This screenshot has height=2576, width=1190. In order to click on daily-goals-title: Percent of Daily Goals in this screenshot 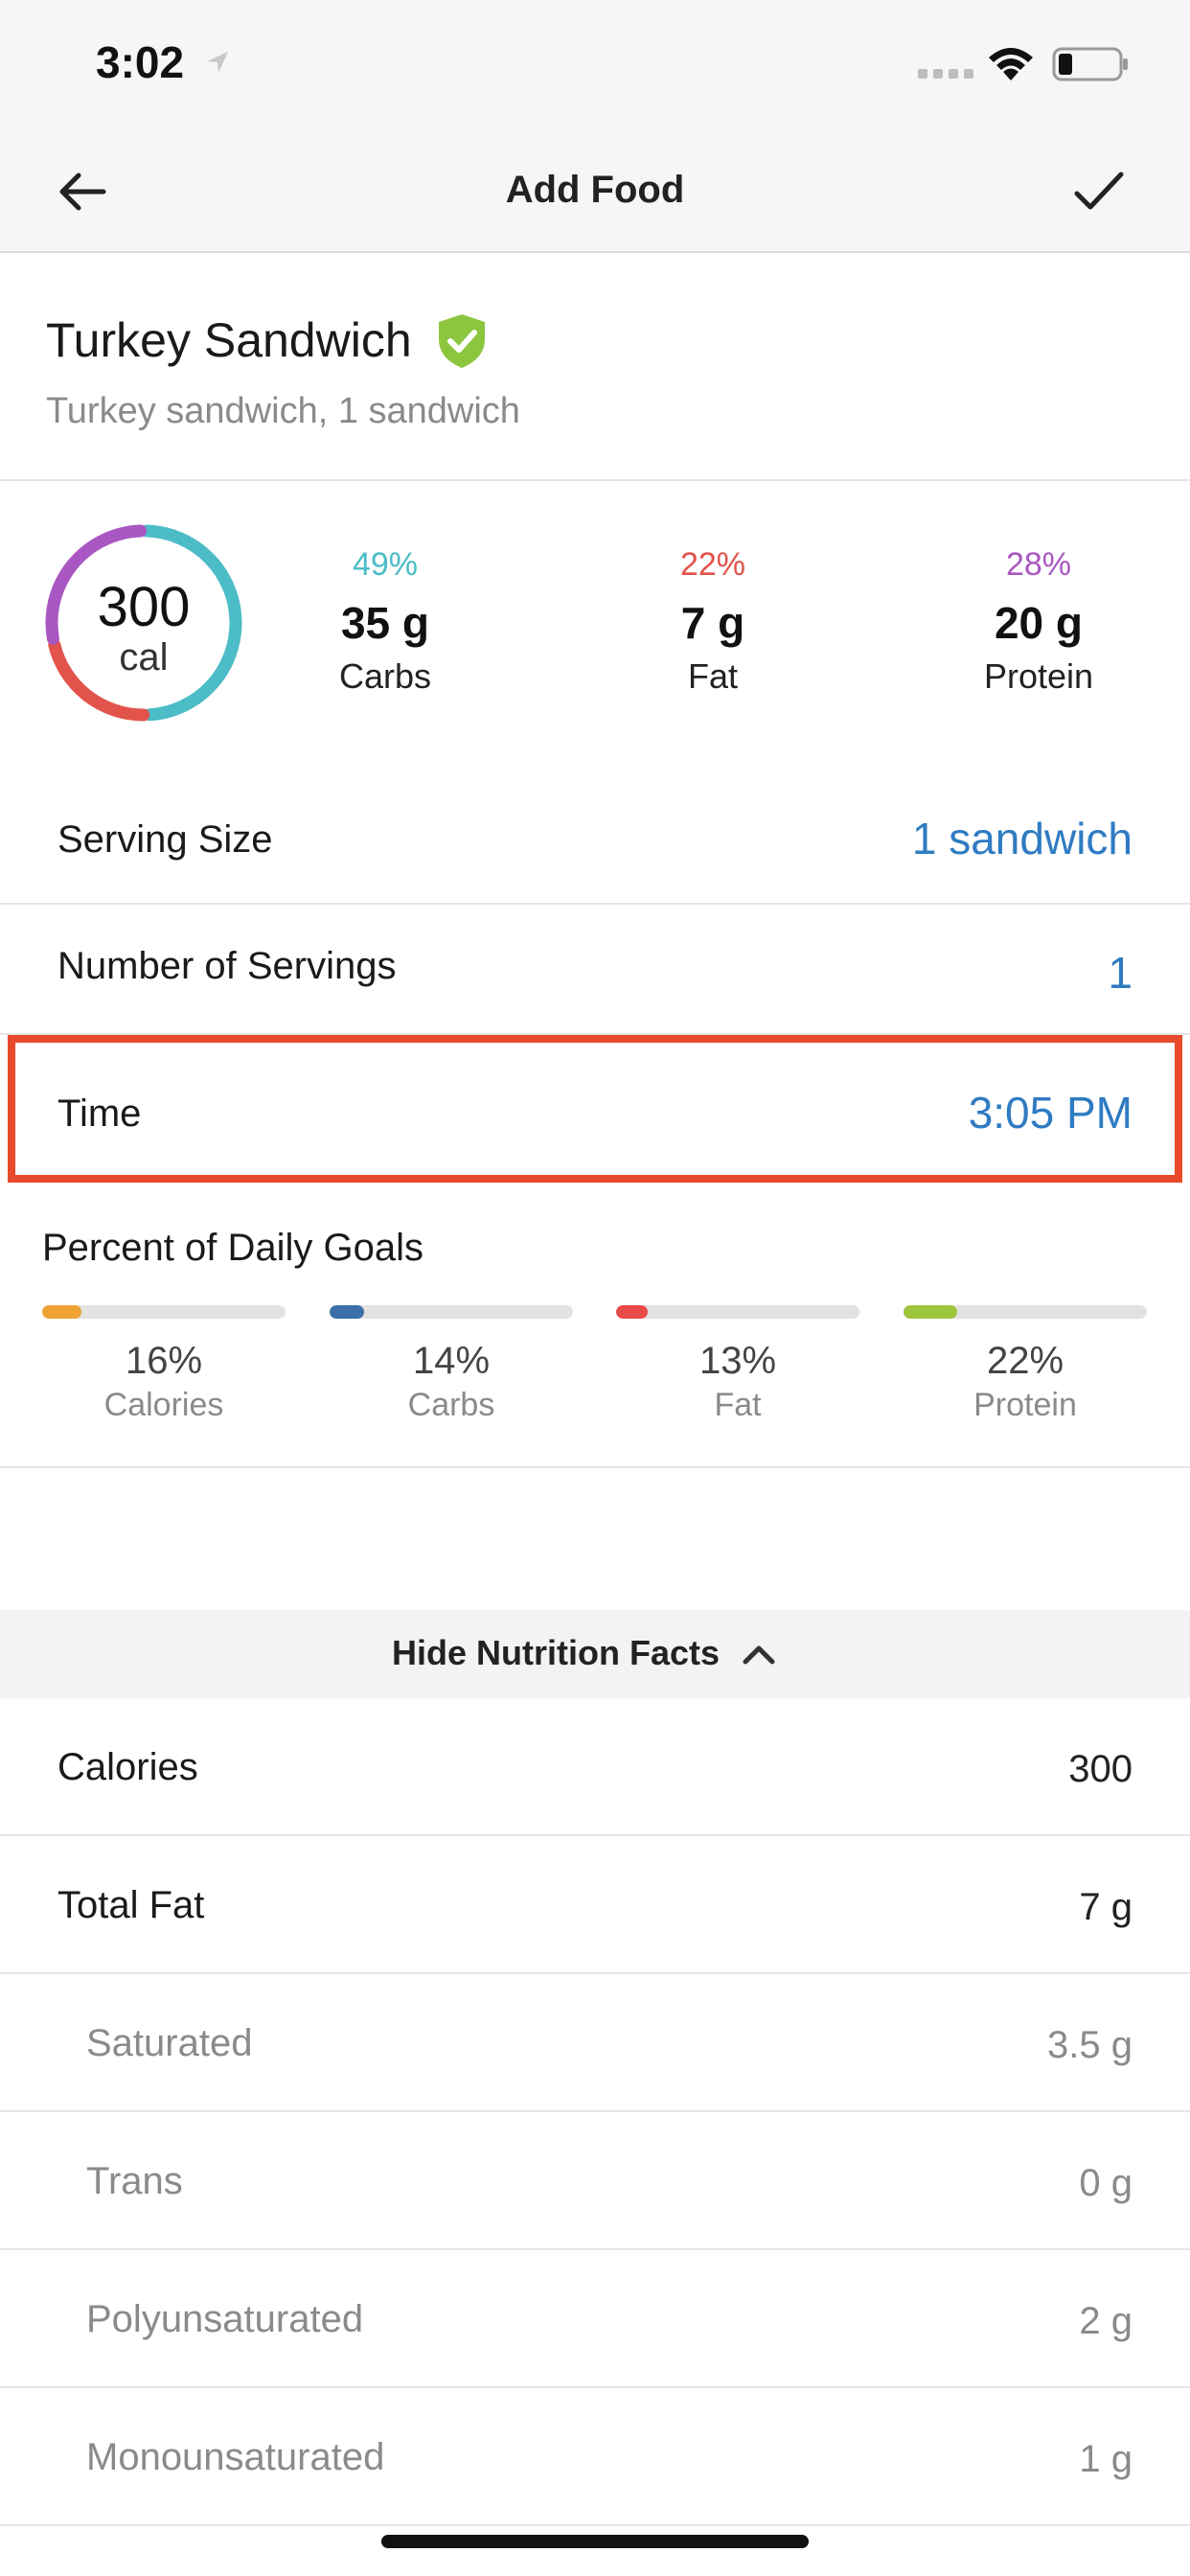, I will do `click(233, 1248)`.